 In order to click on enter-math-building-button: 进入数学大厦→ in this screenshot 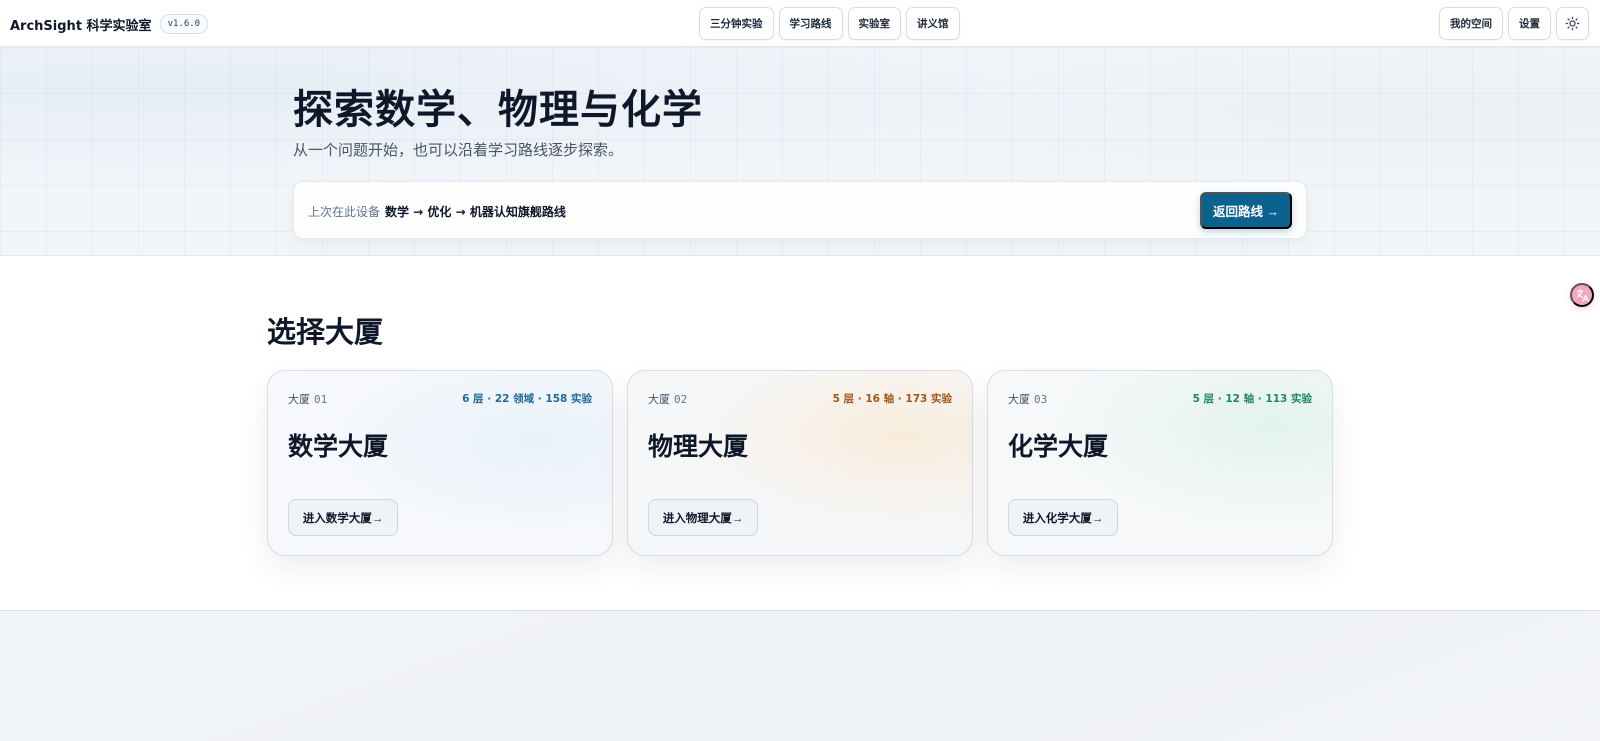, I will do `click(343, 517)`.